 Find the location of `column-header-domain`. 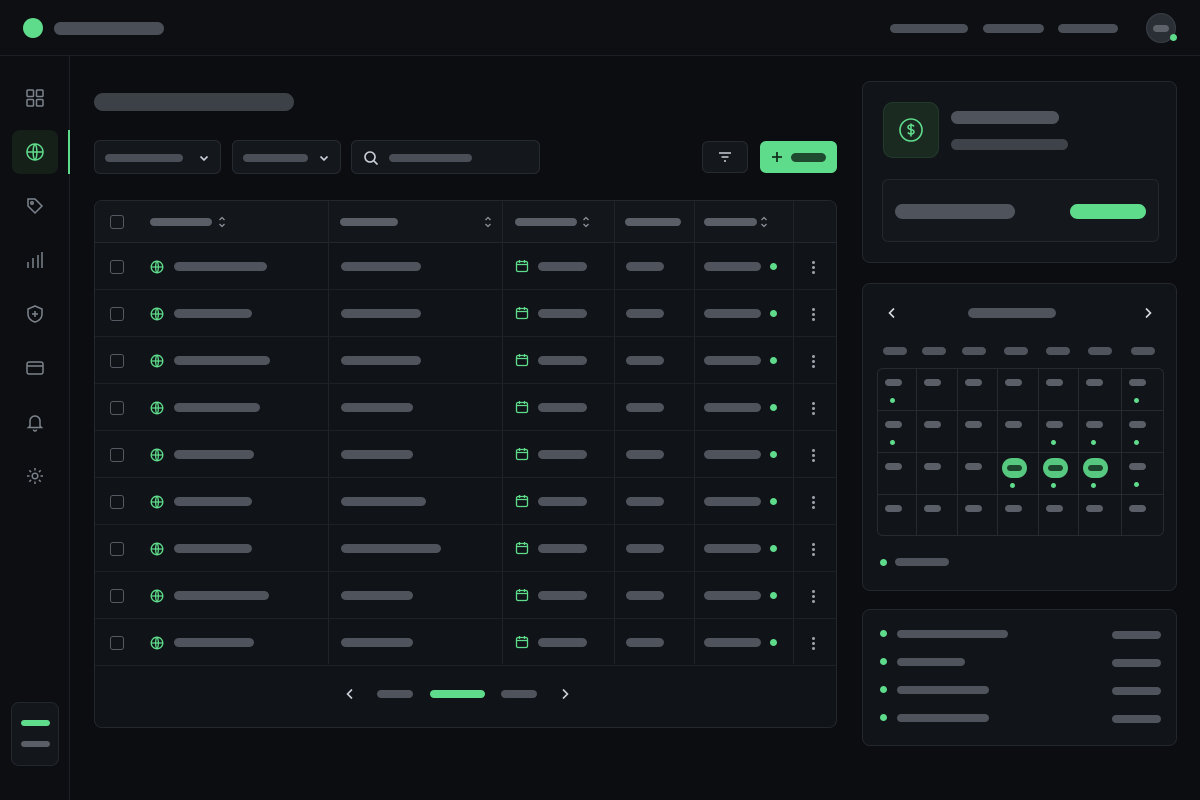

column-header-domain is located at coordinates (181, 222).